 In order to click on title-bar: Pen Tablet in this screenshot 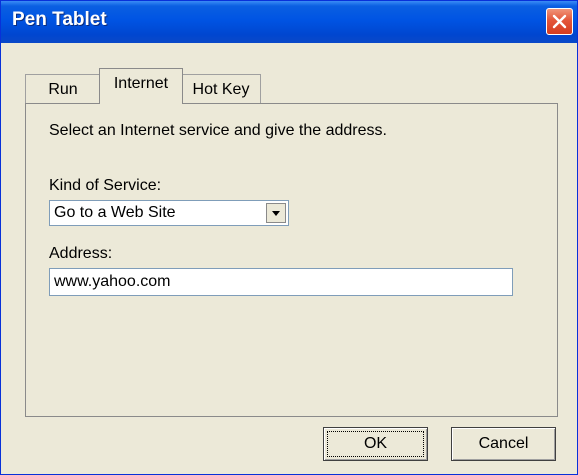, I will do `click(289, 22)`.